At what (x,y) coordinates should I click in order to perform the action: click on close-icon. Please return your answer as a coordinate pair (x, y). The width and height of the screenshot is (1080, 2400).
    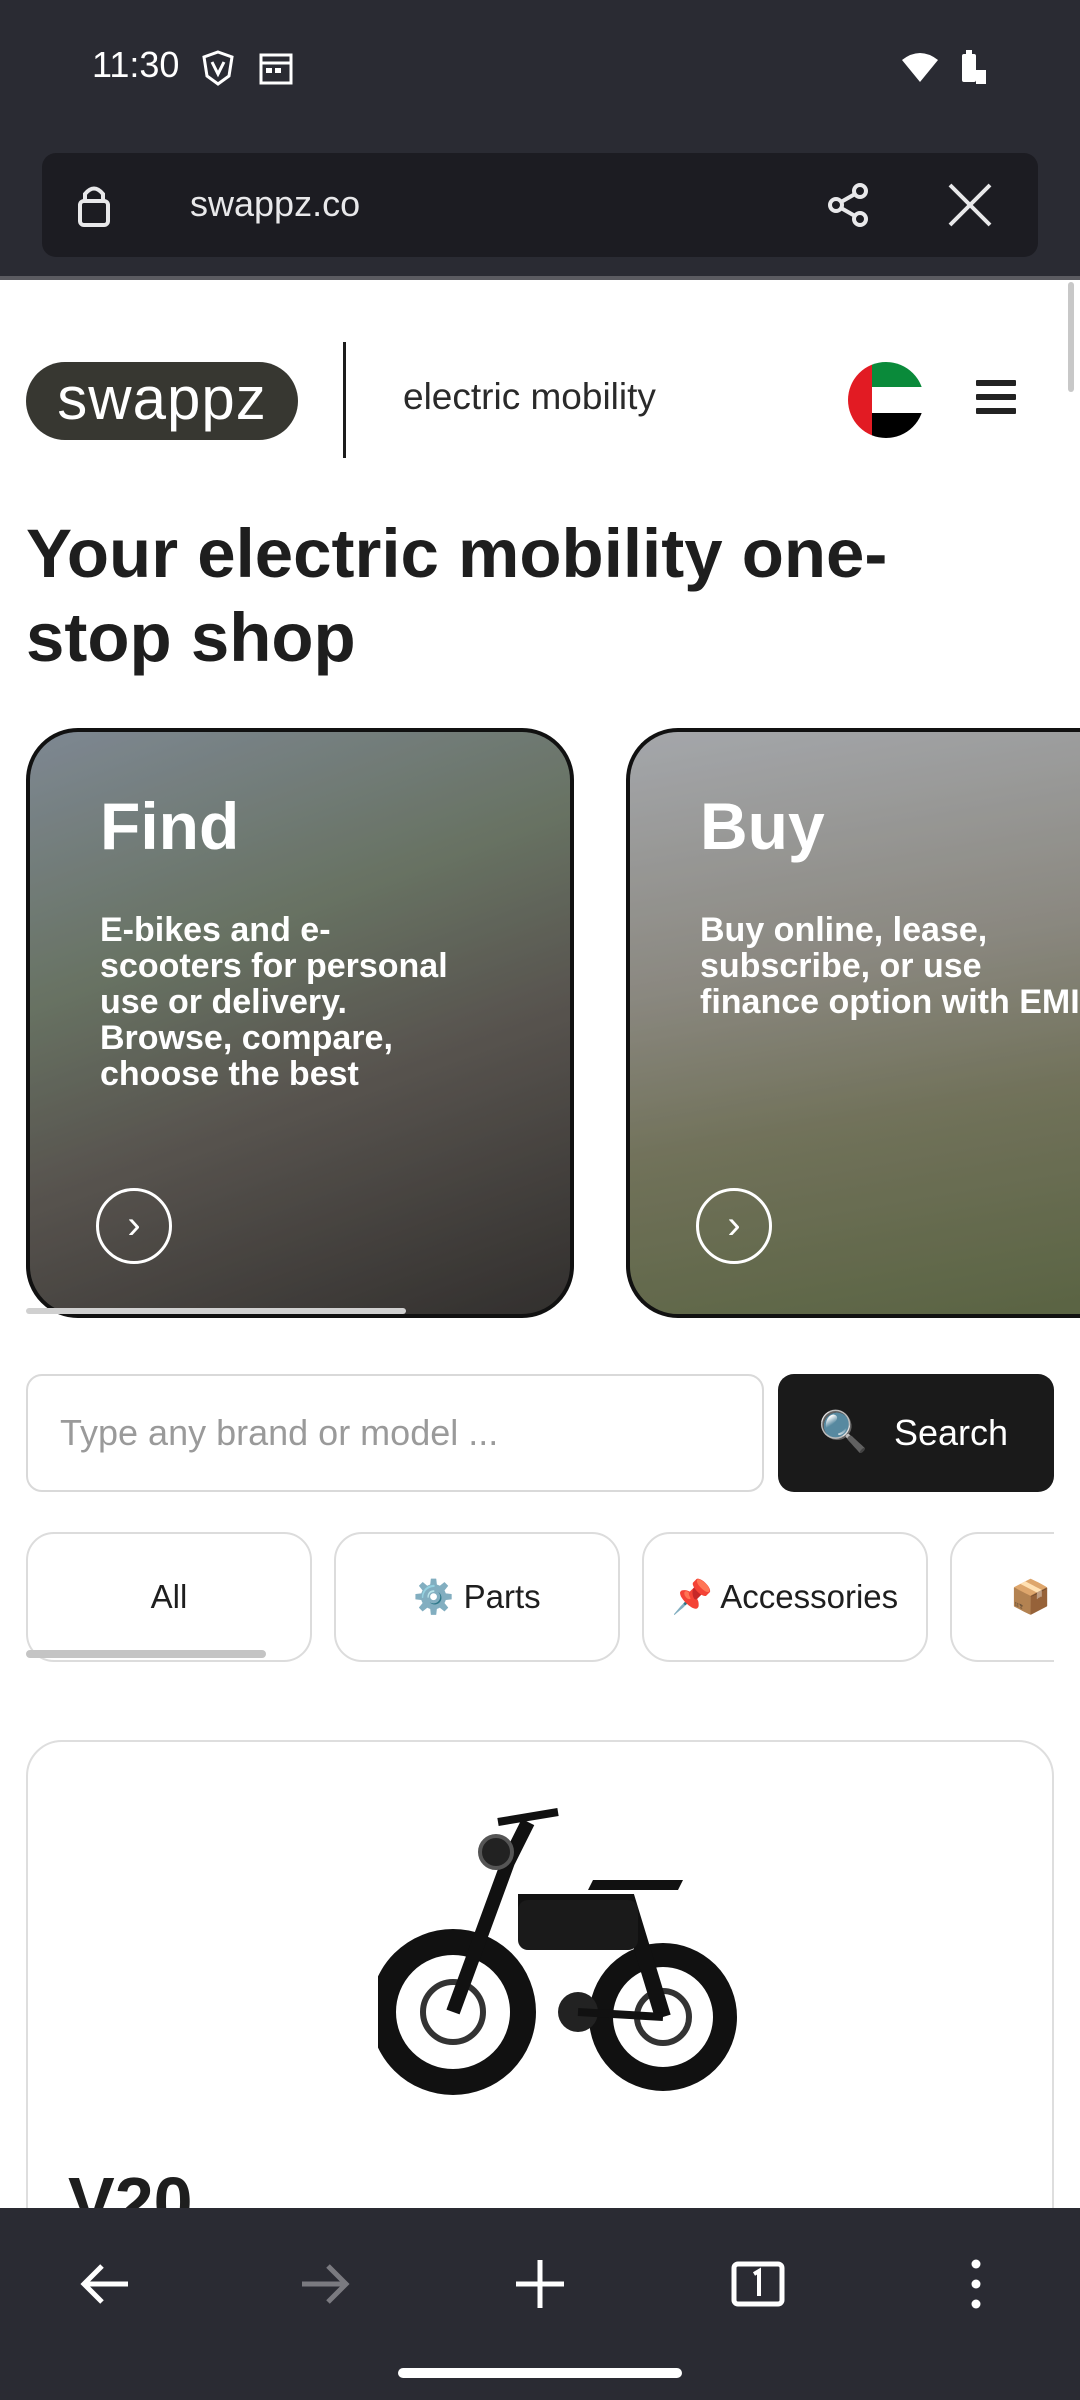
    Looking at the image, I should click on (970, 205).